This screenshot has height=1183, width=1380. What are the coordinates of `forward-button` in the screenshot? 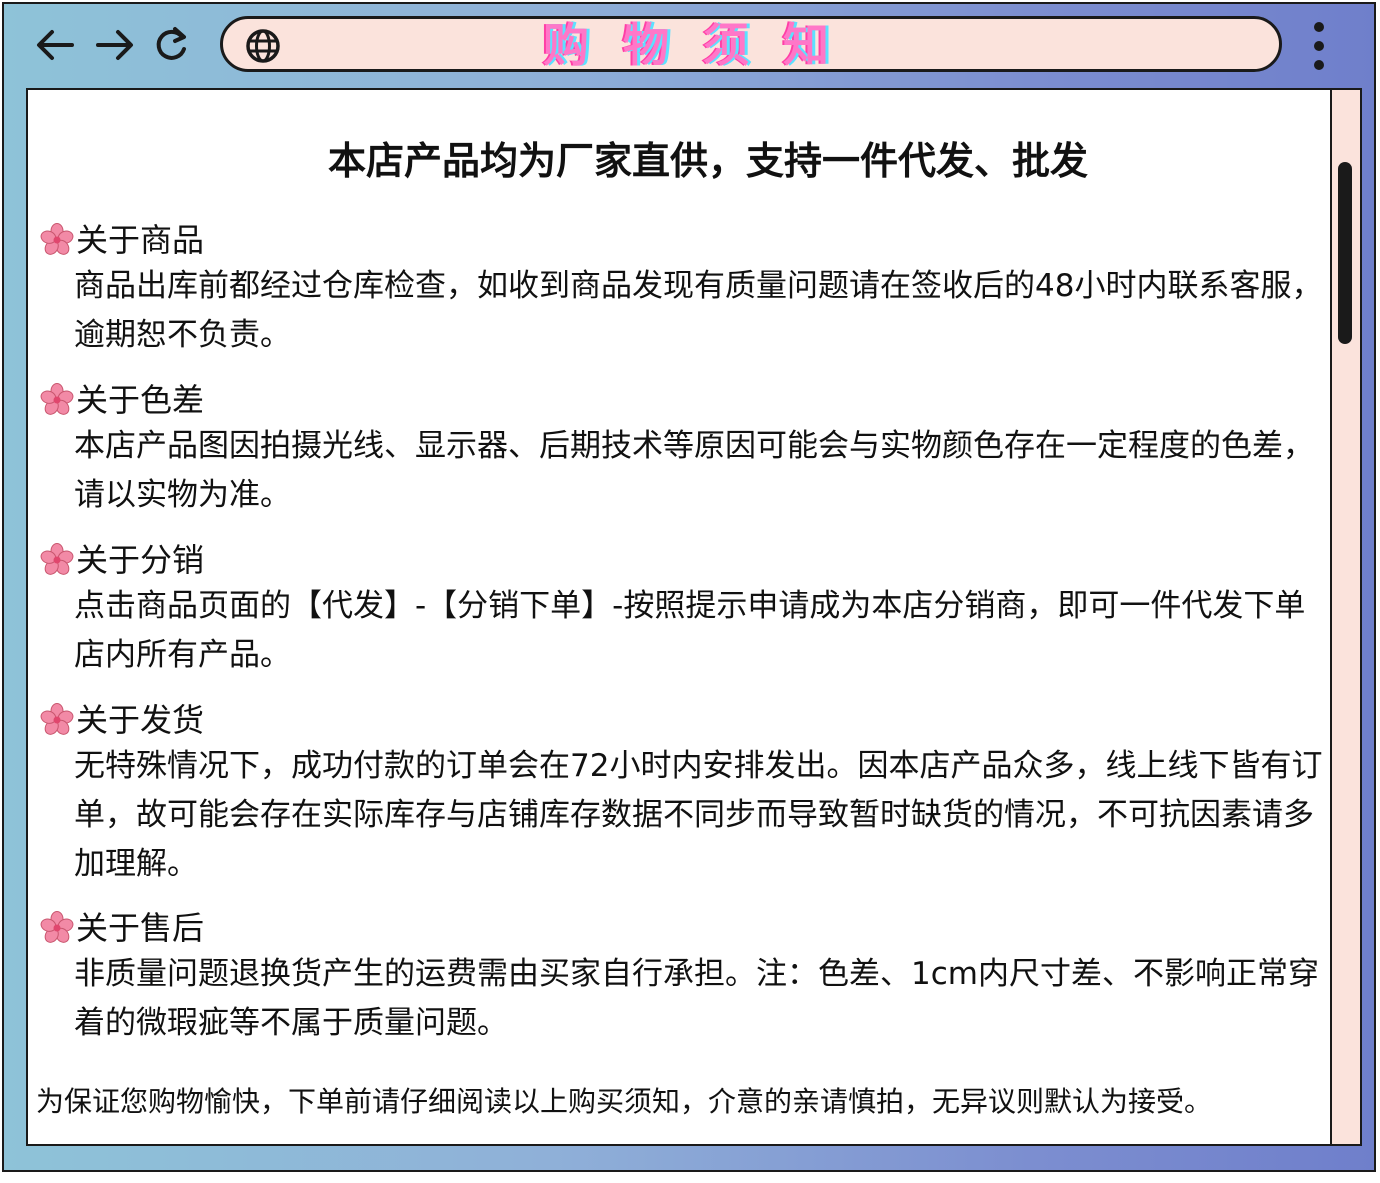 It's located at (115, 45).